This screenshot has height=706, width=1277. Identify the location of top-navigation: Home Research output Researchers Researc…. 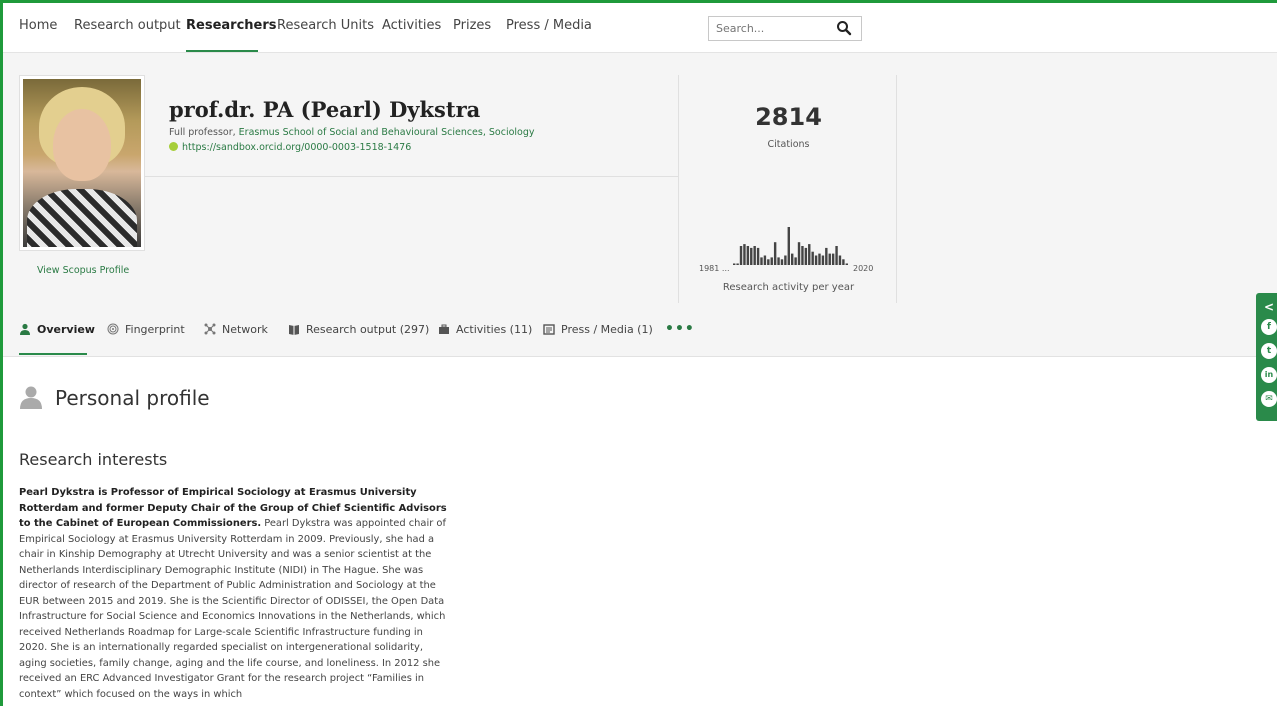
(640, 28).